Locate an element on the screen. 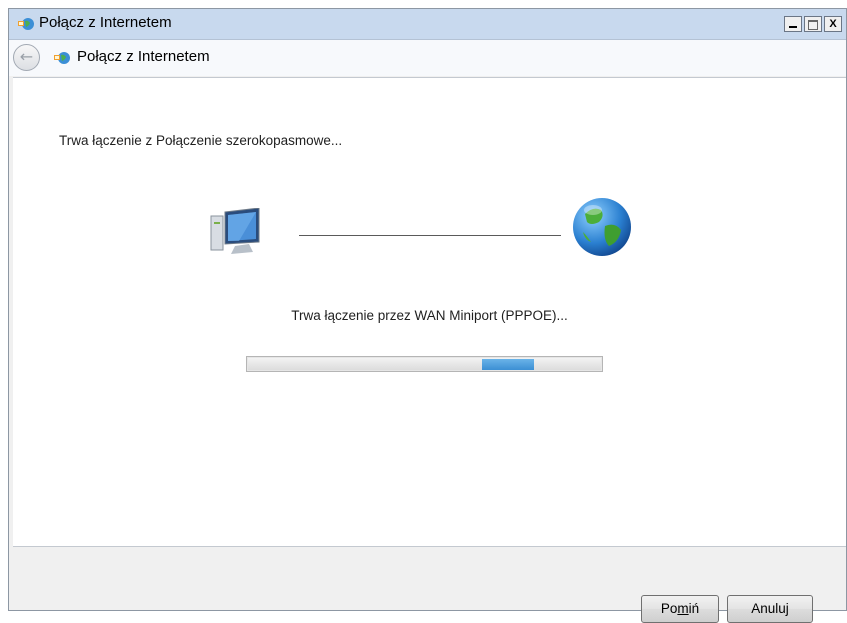 Image resolution: width=847 pixels, height=623 pixels. back-button: ← is located at coordinates (26, 57).